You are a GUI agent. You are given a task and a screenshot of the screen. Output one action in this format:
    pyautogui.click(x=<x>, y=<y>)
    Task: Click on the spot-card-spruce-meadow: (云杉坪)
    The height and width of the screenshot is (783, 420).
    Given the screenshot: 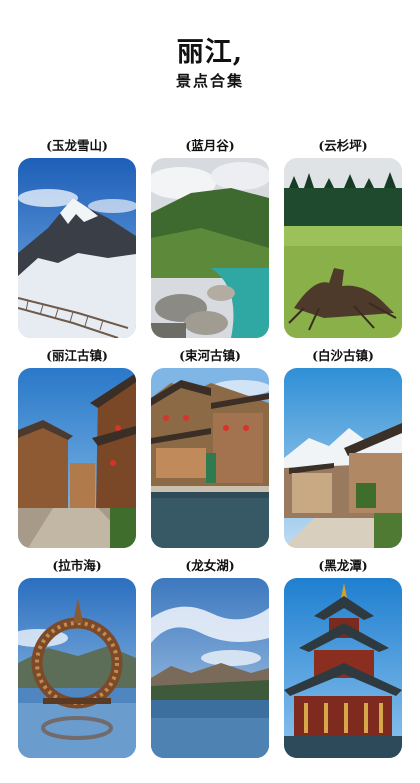 What is the action you would take?
    pyautogui.click(x=343, y=237)
    